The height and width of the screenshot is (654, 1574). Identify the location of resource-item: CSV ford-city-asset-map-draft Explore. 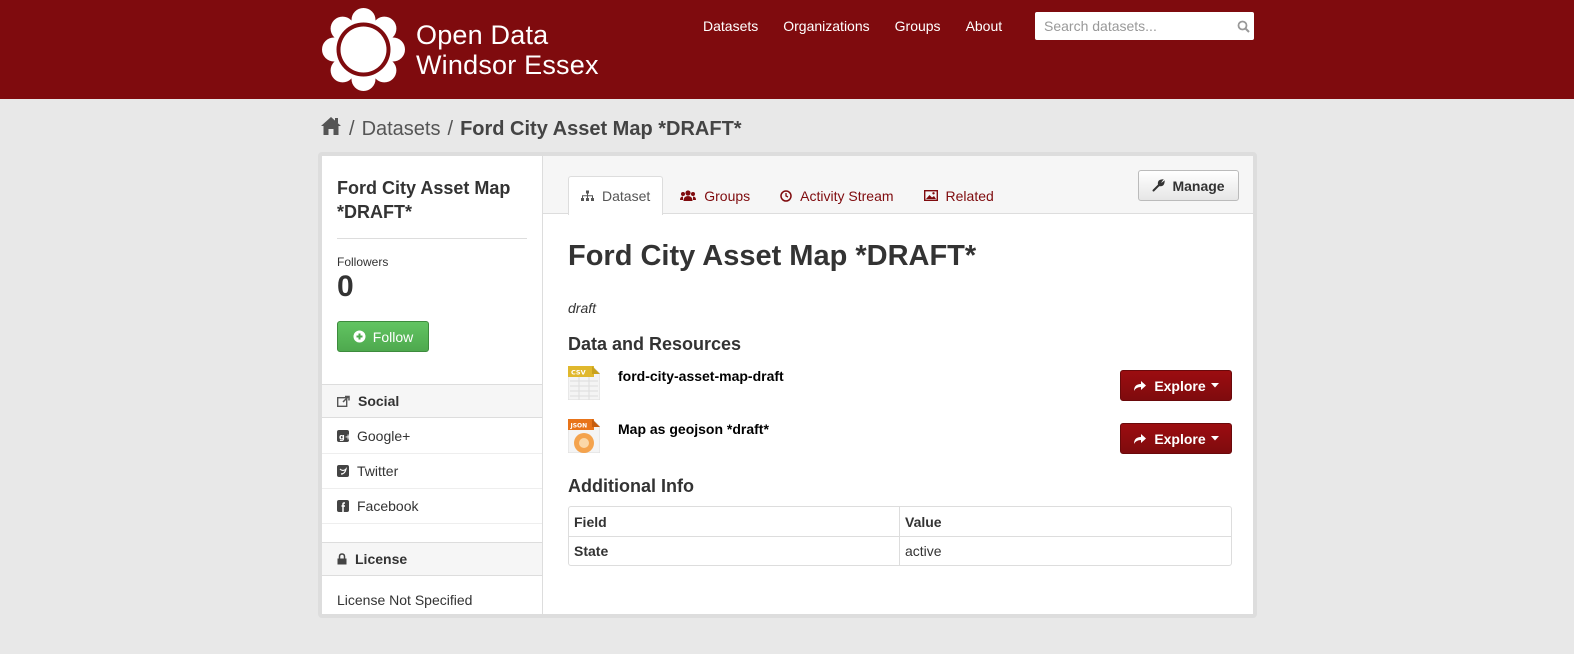
(899, 384).